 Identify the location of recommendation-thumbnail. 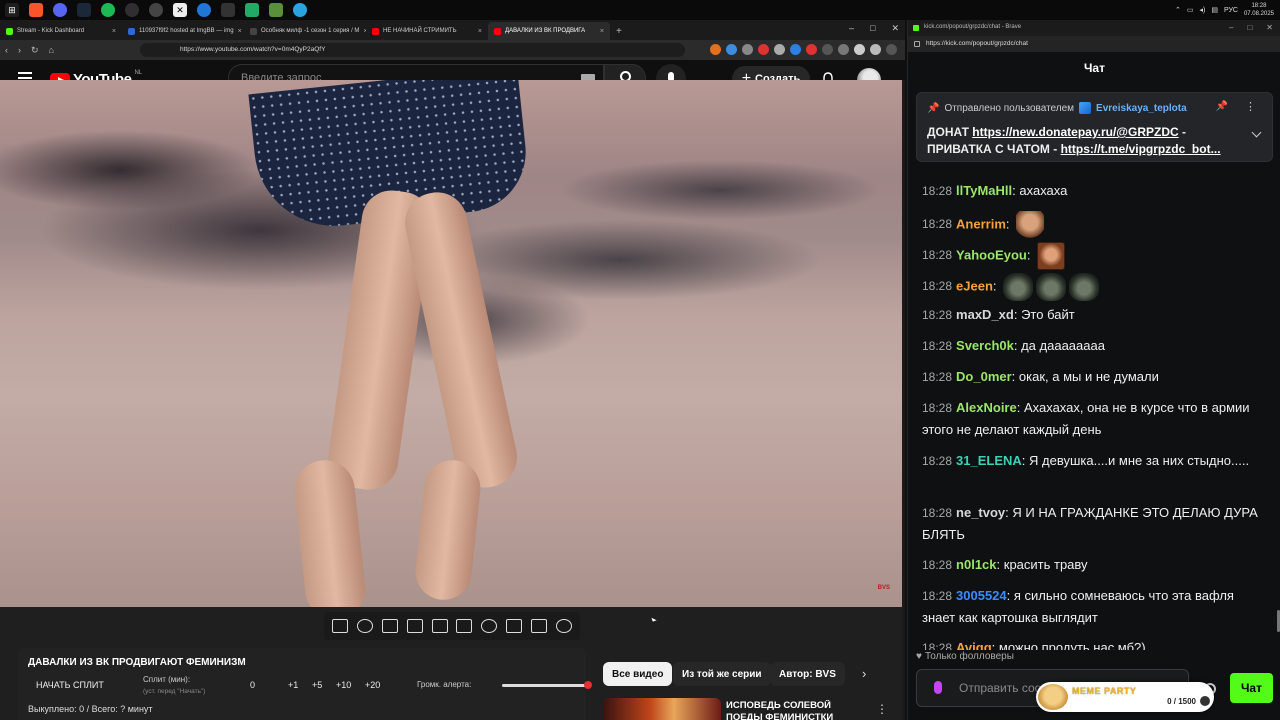
(662, 709).